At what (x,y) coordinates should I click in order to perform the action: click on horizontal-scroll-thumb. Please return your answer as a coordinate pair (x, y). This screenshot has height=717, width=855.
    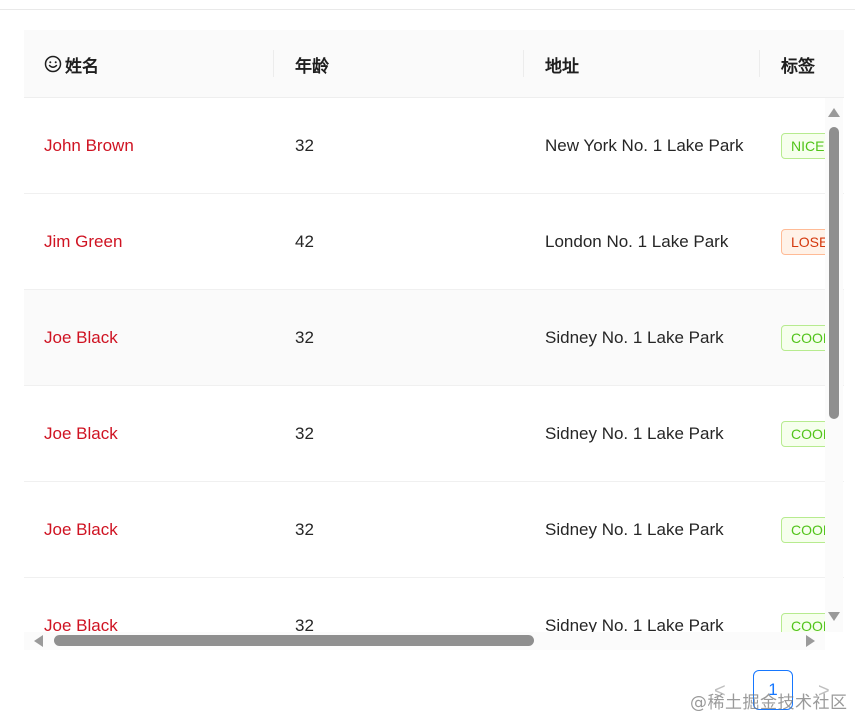
    Looking at the image, I should click on (294, 640).